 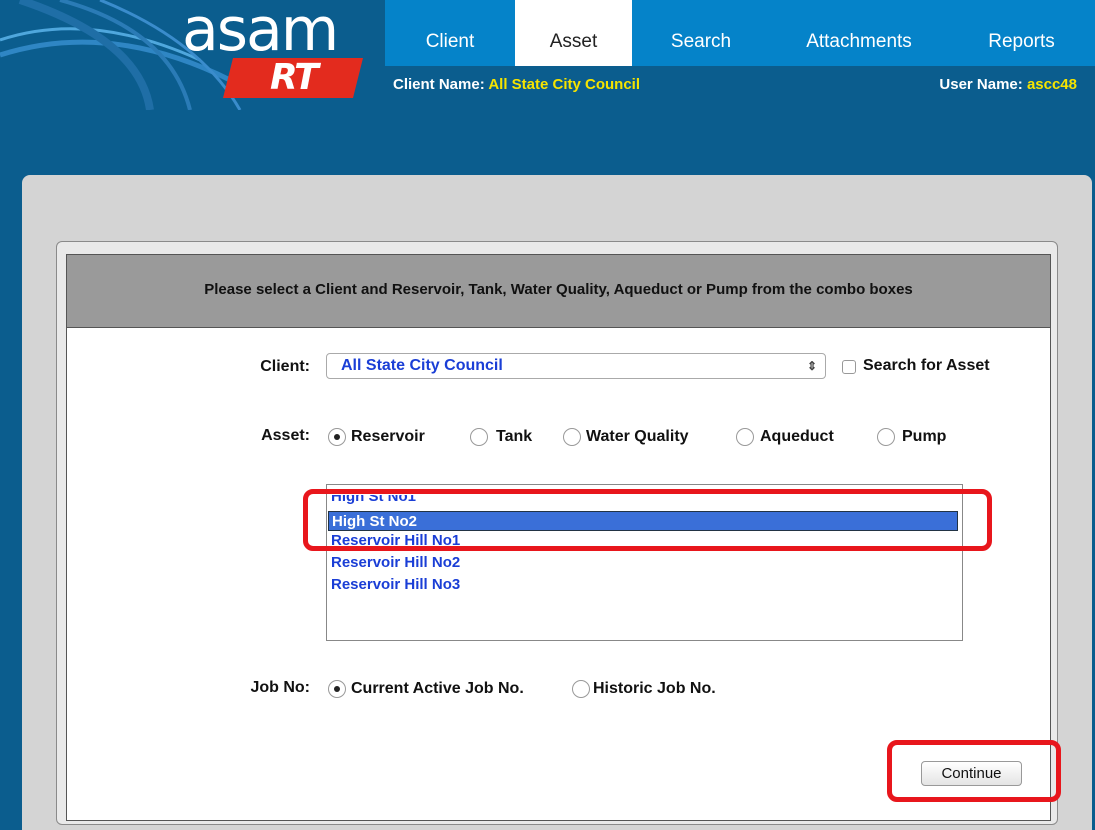 What do you see at coordinates (797, 436) in the screenshot?
I see `asset-radio-aqueduct-label: Aqueduct` at bounding box center [797, 436].